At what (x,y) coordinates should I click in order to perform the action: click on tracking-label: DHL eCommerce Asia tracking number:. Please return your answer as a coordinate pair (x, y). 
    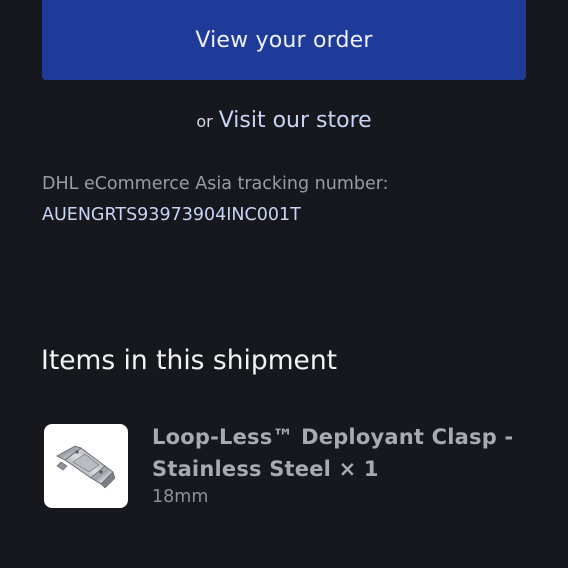
    Looking at the image, I should click on (215, 184).